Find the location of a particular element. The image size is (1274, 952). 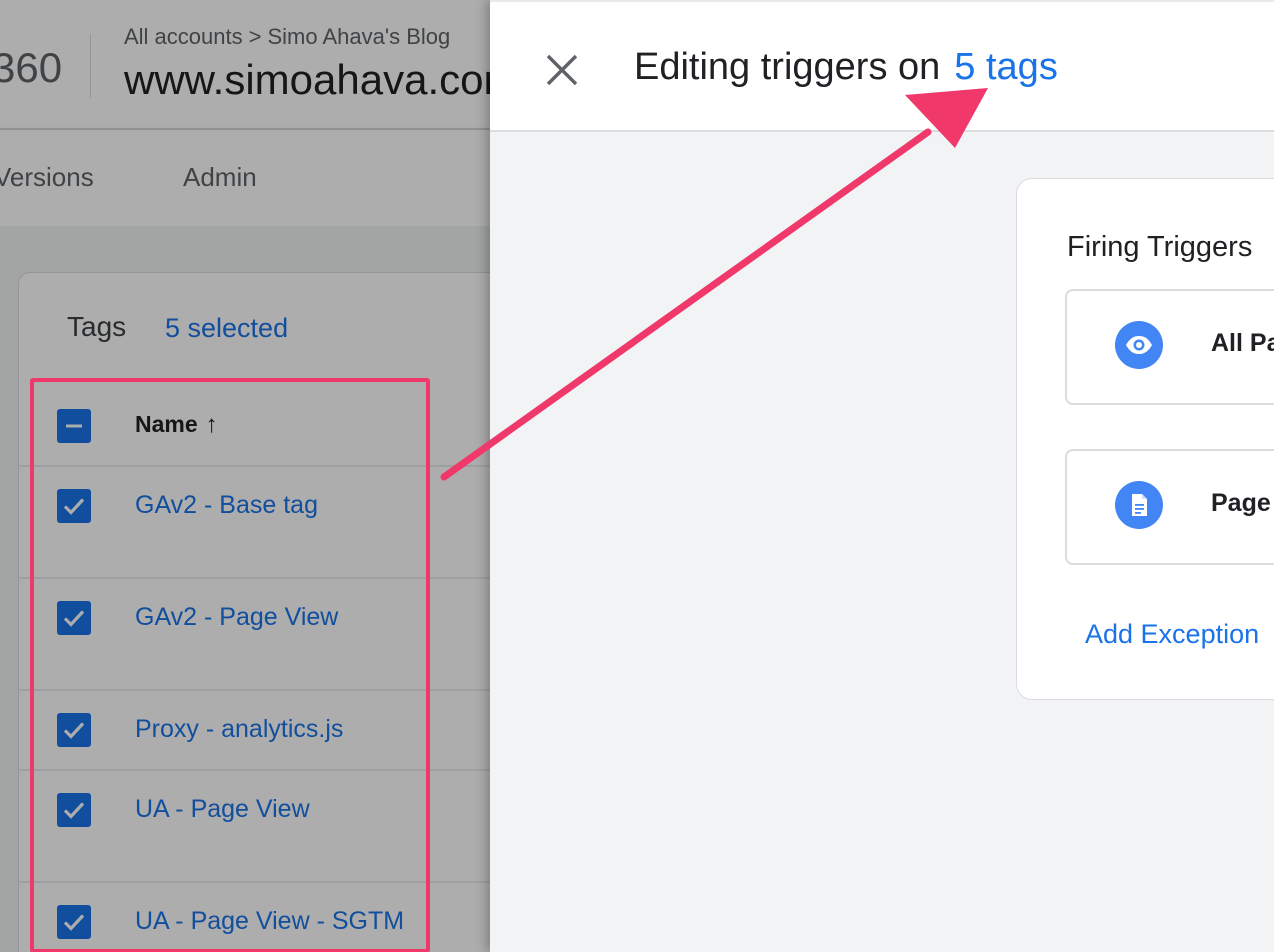

close-button is located at coordinates (562, 70).